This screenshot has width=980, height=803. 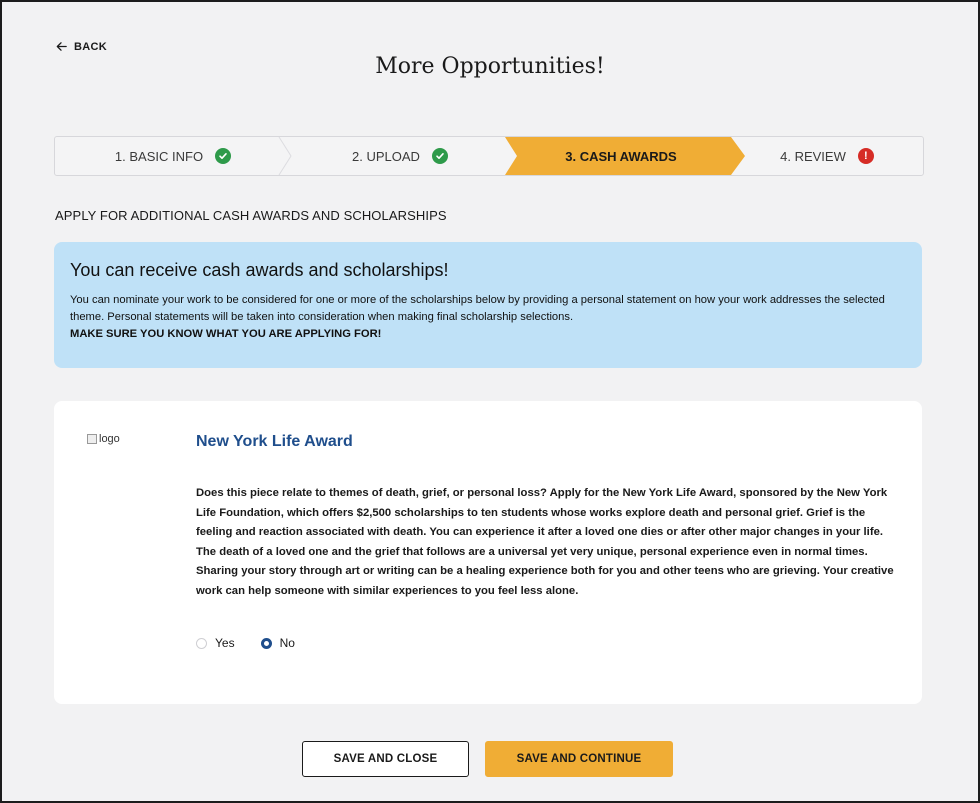 What do you see at coordinates (813, 156) in the screenshot?
I see `step-label: 4. REVIEW` at bounding box center [813, 156].